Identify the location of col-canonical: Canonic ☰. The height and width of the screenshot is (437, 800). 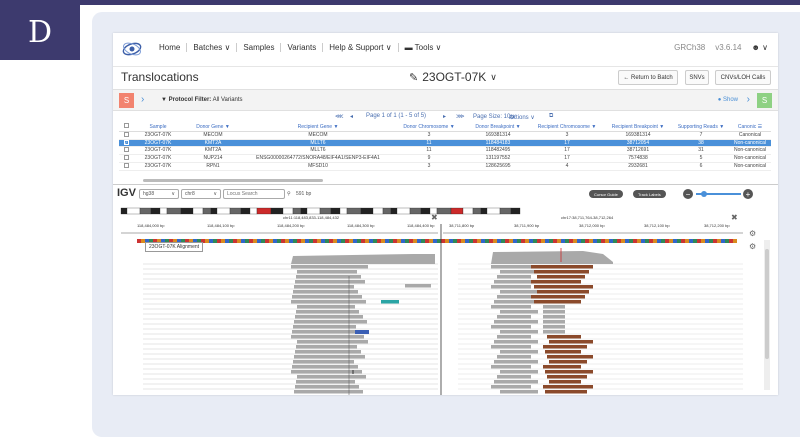
(750, 127).